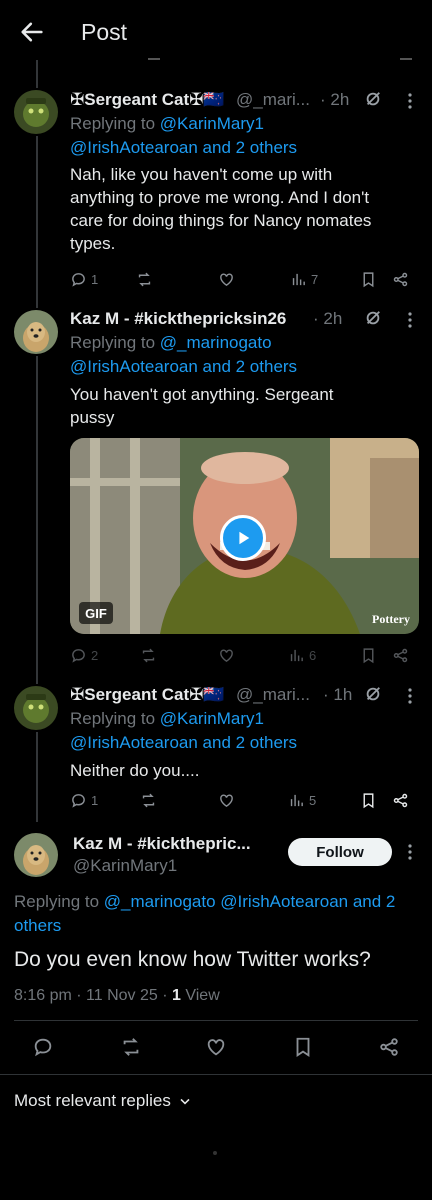  I want to click on views-button: 6, so click(302, 655).